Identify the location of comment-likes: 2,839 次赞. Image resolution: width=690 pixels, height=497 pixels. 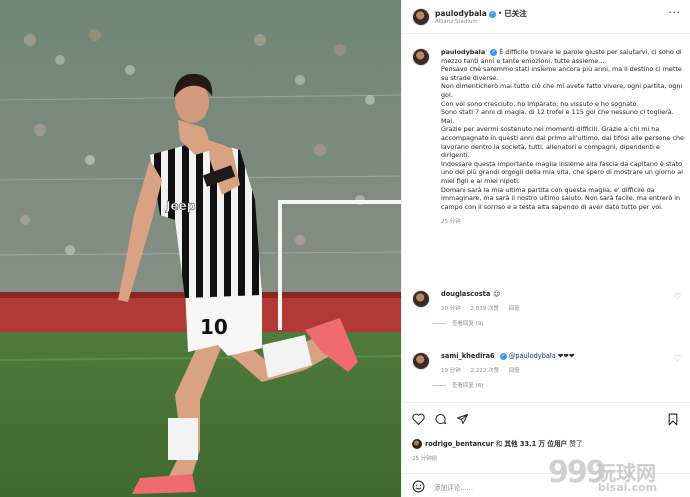
(485, 309).